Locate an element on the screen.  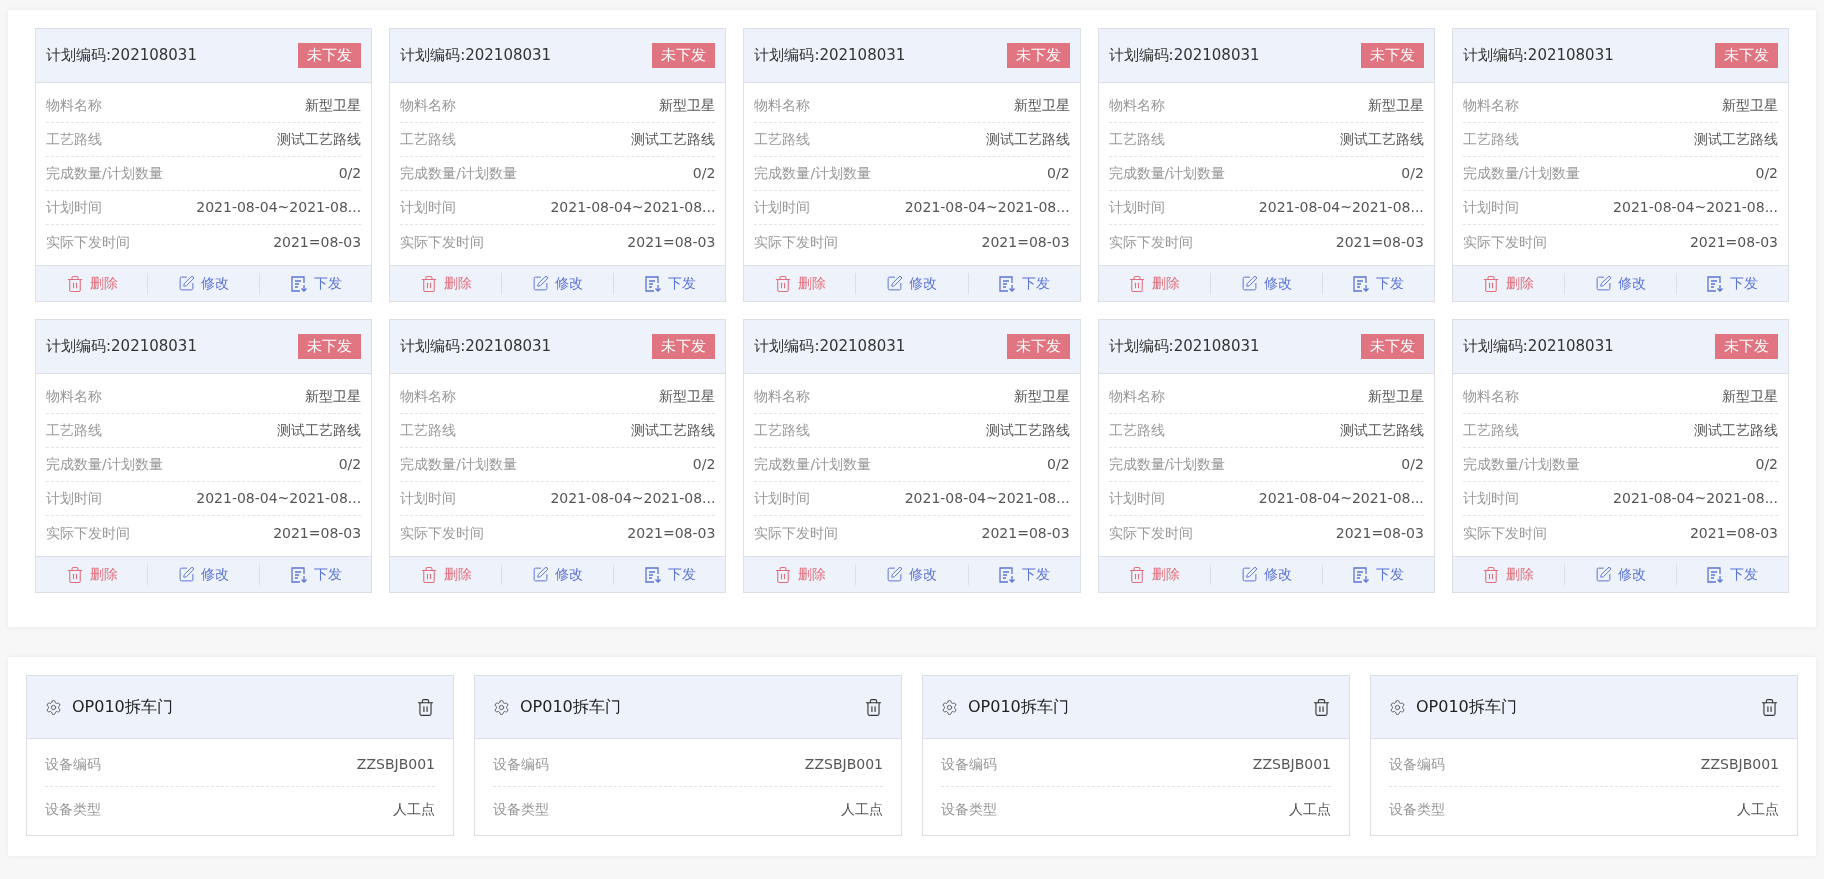
field-value: 人工点 is located at coordinates (1310, 809).